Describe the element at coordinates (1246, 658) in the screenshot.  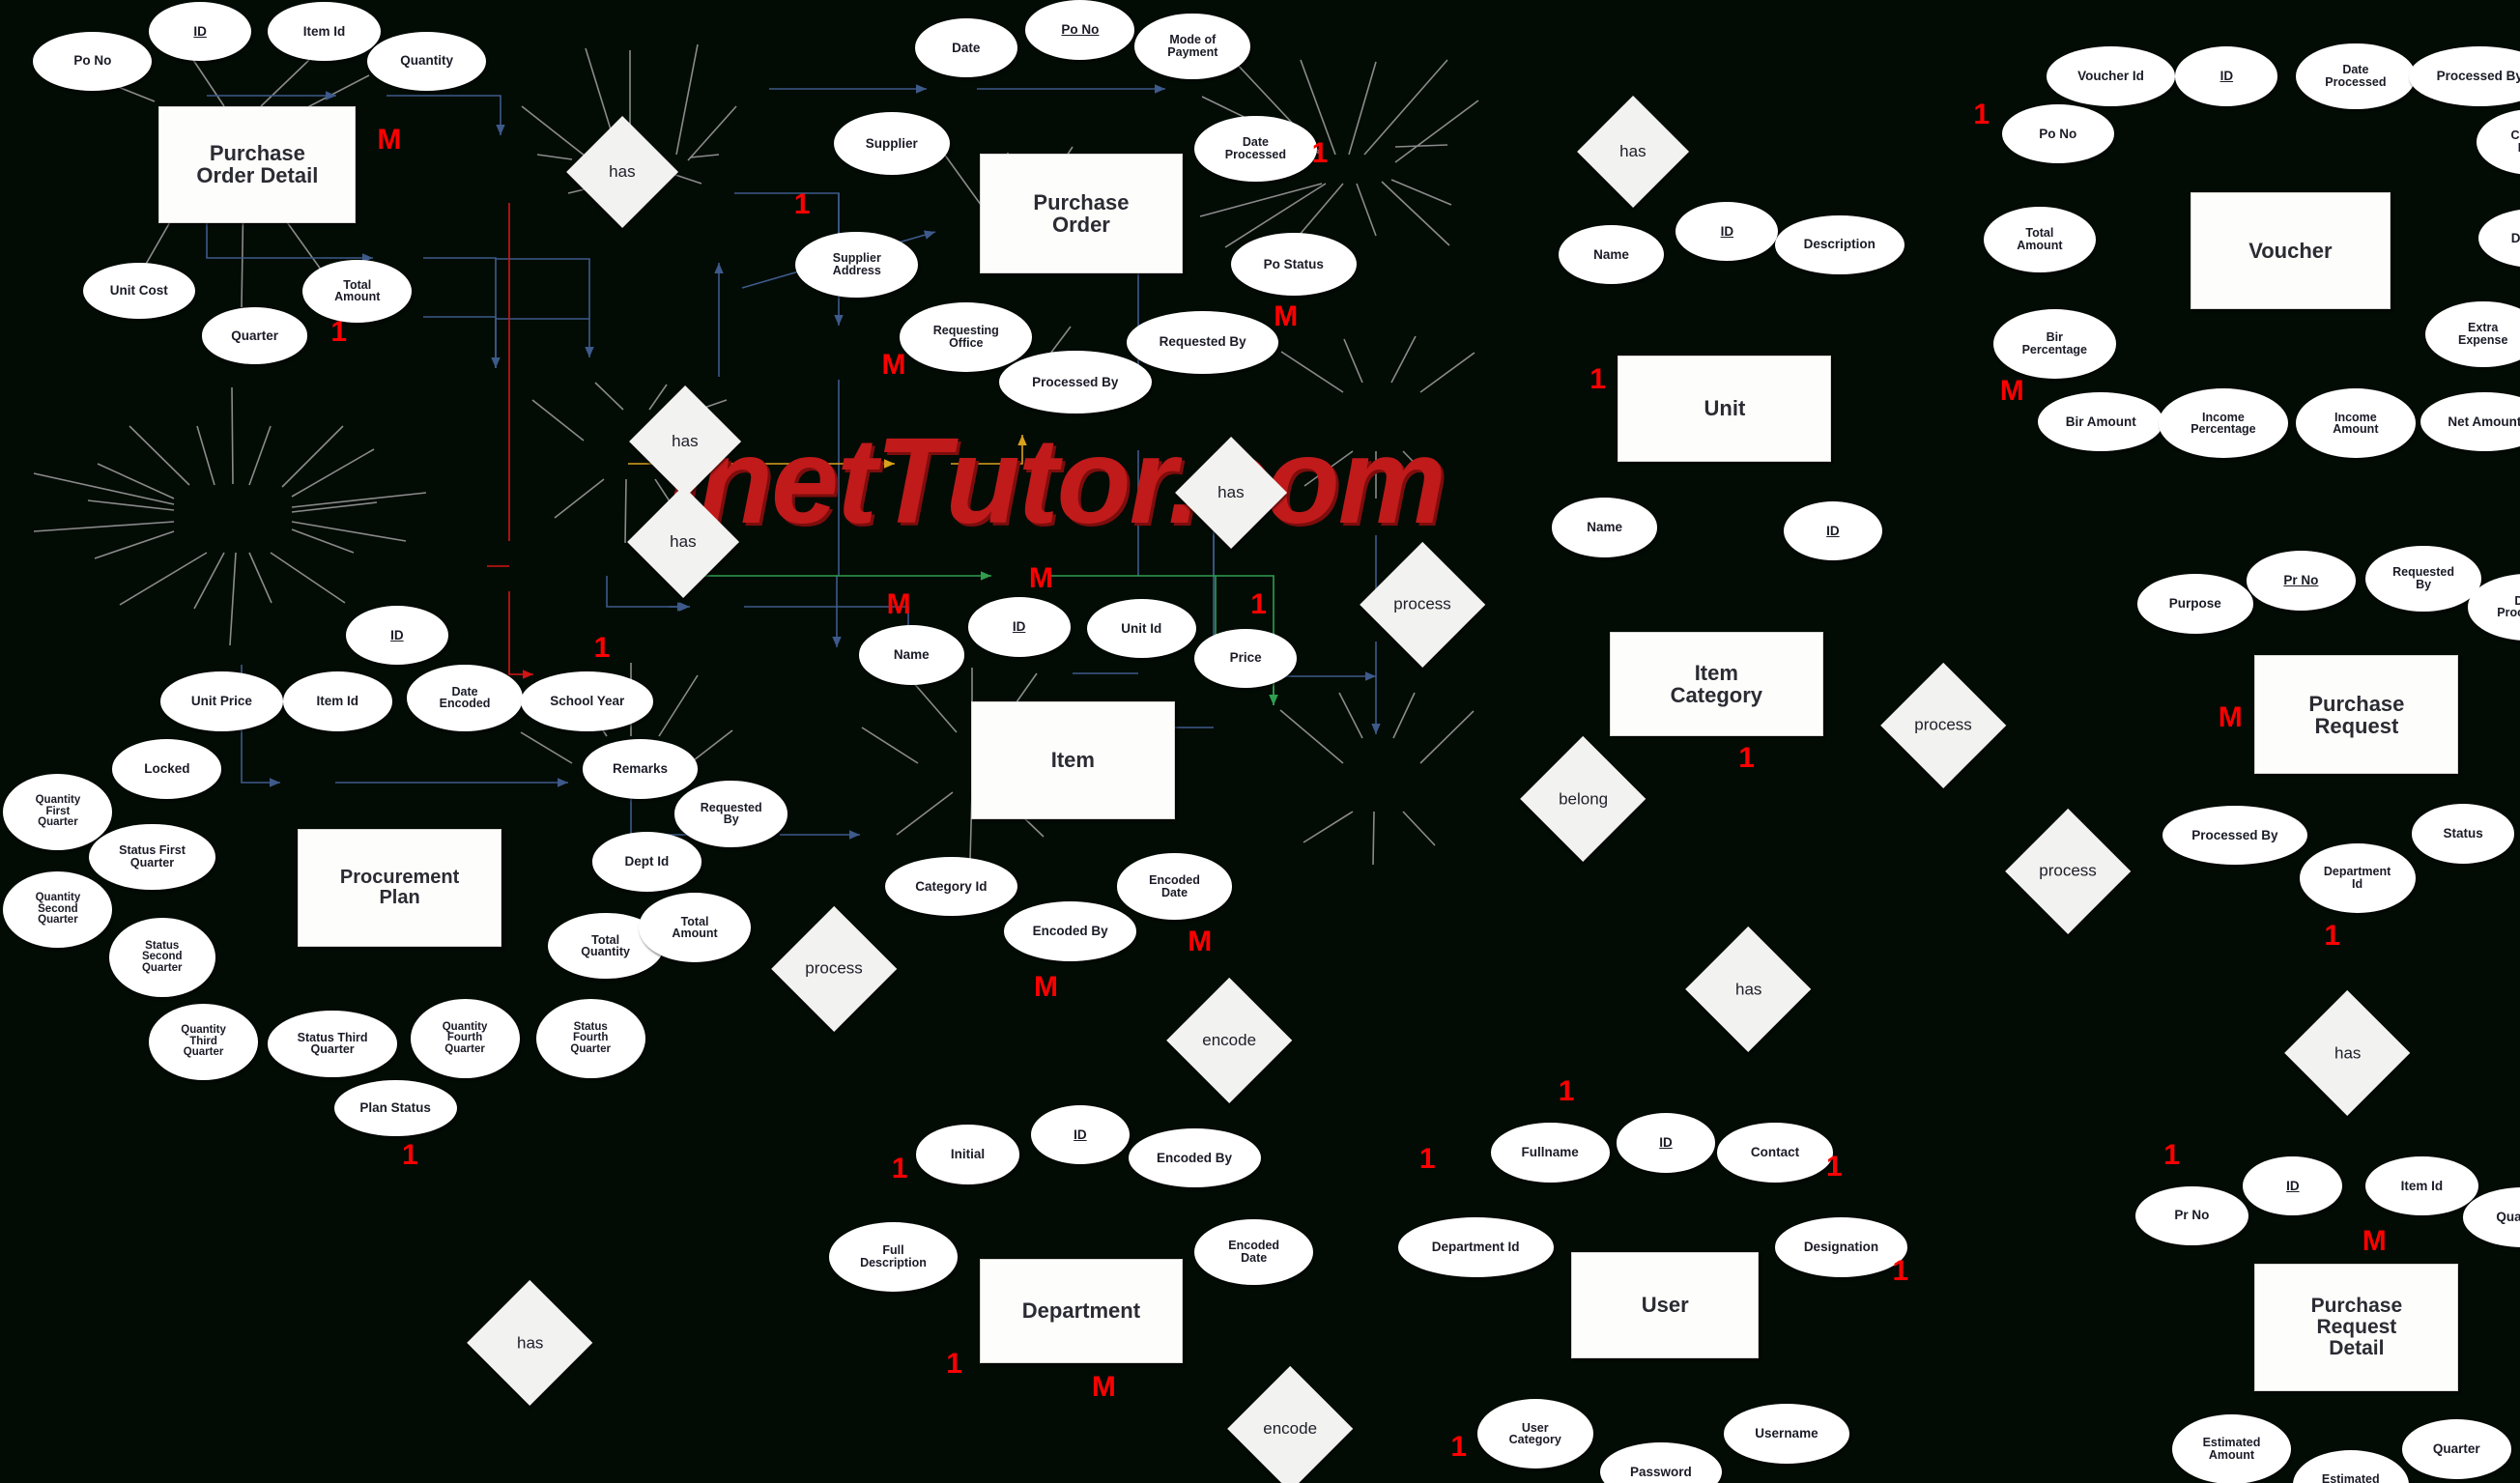
I see `attribute-item-price: Price` at that location.